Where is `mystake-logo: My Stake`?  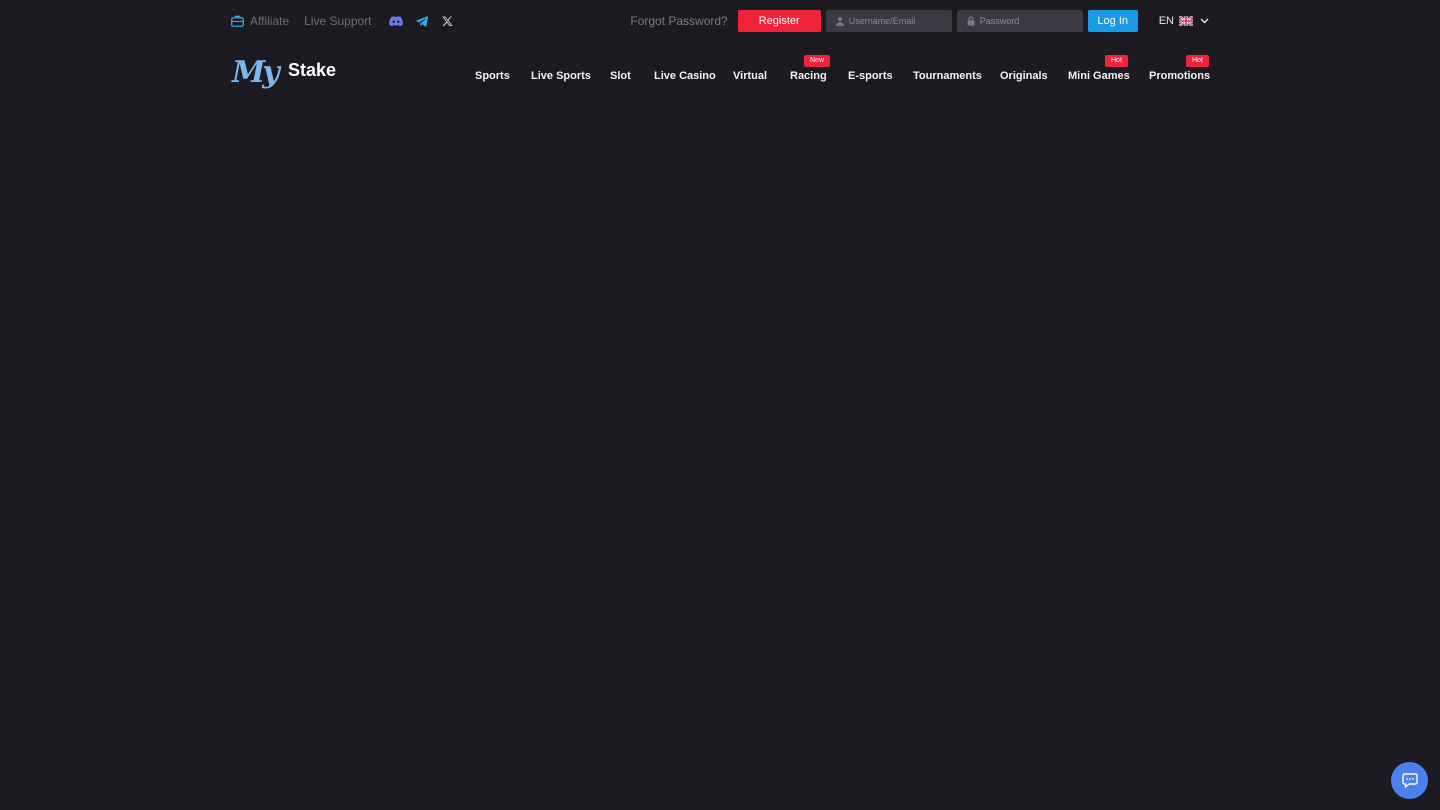 mystake-logo: My Stake is located at coordinates (284, 74).